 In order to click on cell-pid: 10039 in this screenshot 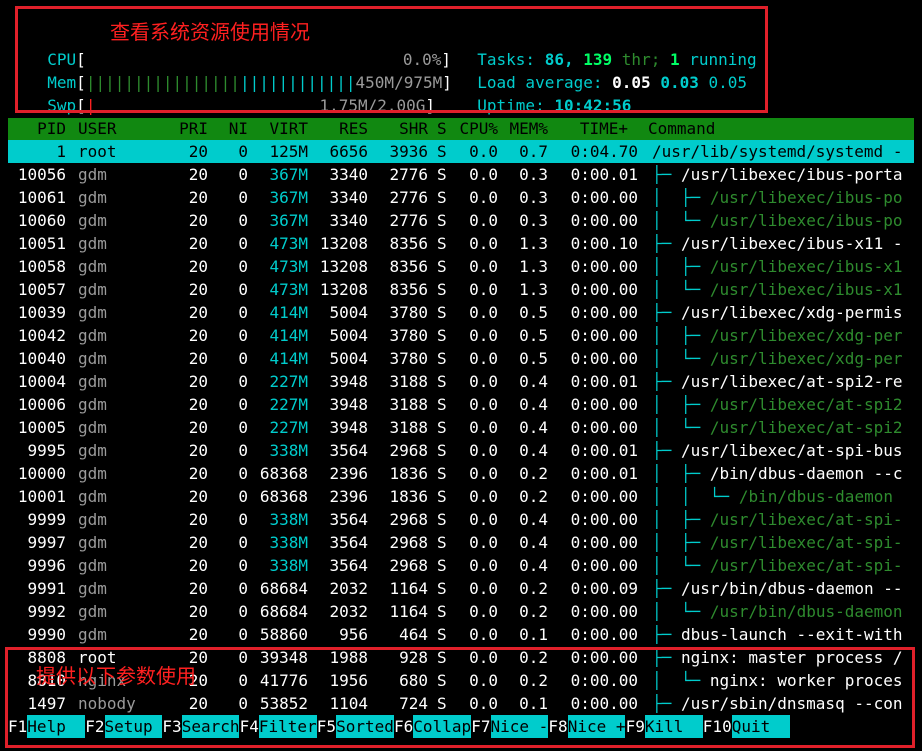, I will do `click(41, 312)`.